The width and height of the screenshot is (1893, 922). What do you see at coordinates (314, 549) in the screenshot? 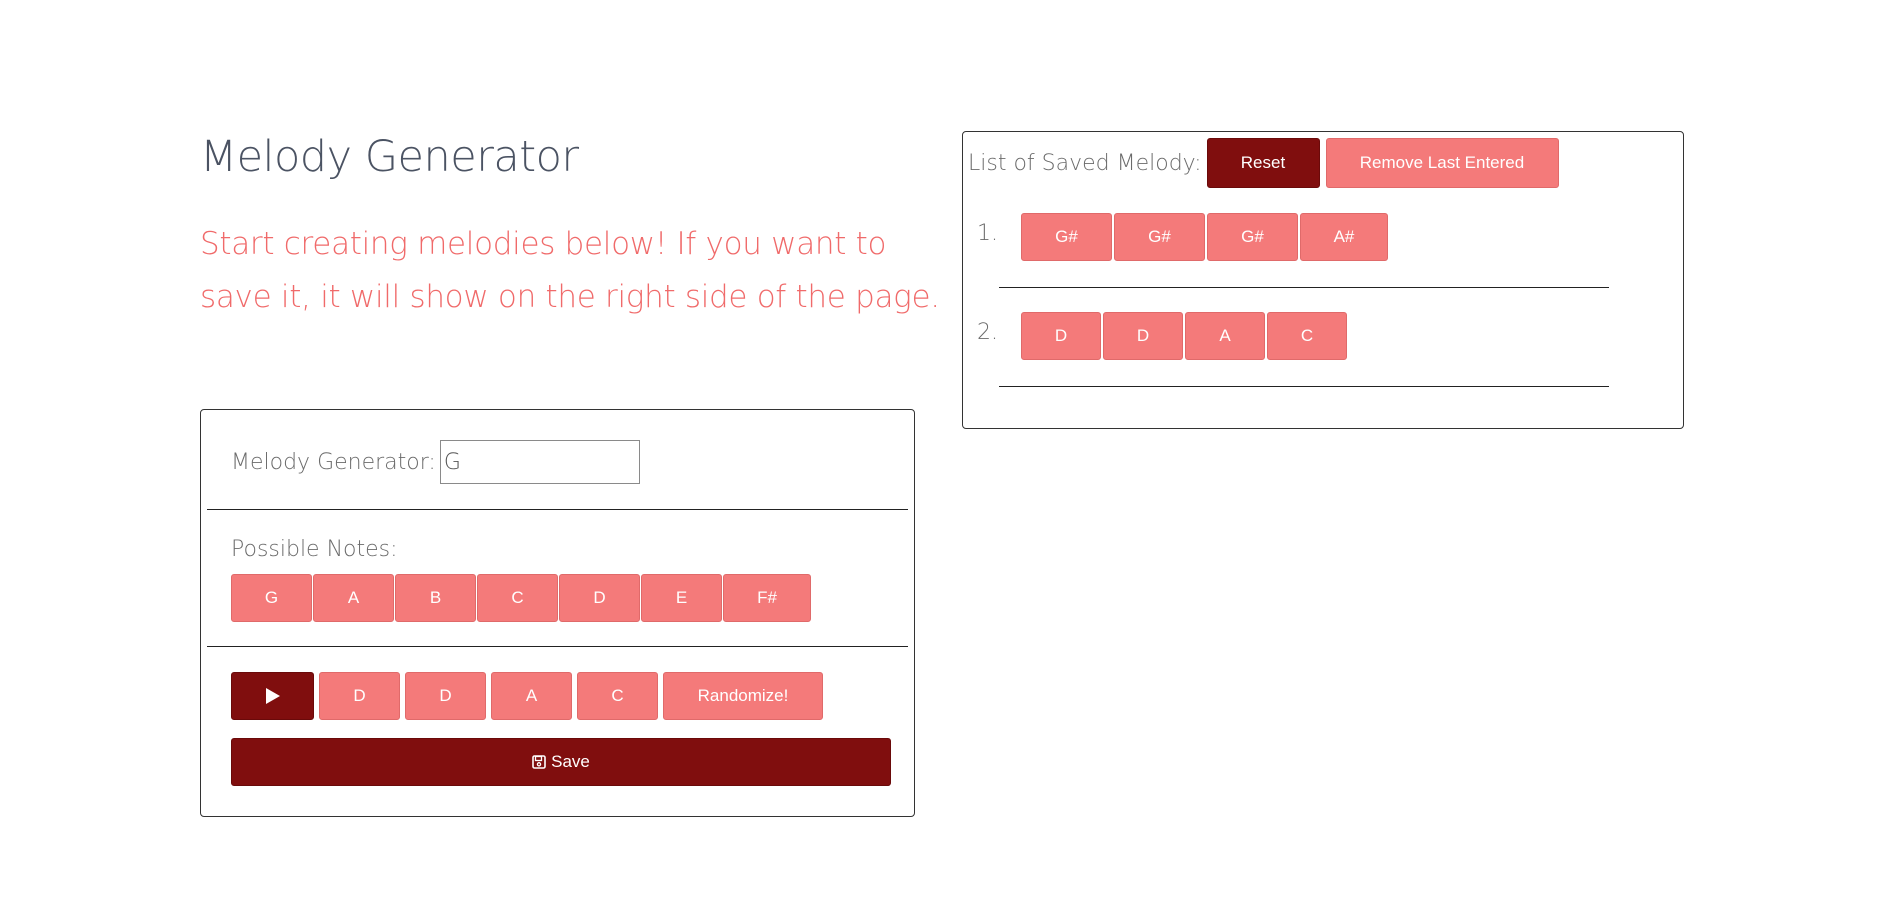
I see `possible-notes-label: Possible Notes:` at bounding box center [314, 549].